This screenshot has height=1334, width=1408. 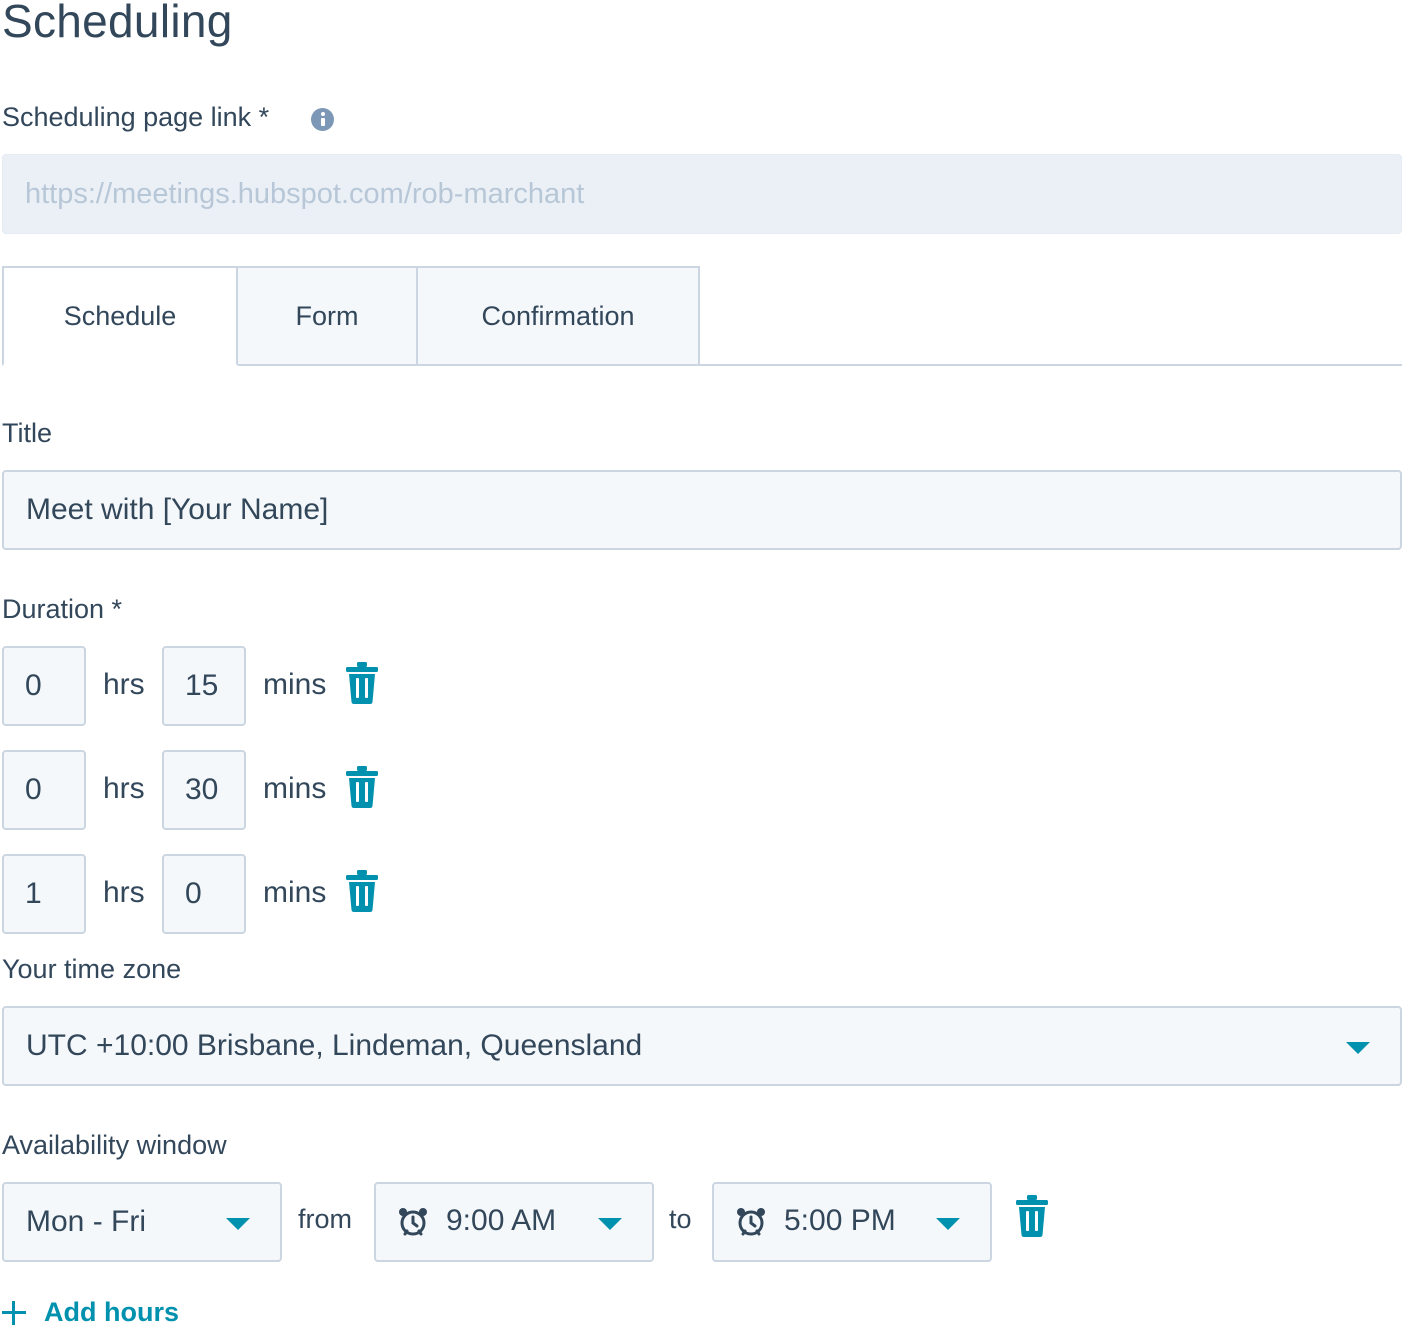 I want to click on from-label: from, so click(x=325, y=1219).